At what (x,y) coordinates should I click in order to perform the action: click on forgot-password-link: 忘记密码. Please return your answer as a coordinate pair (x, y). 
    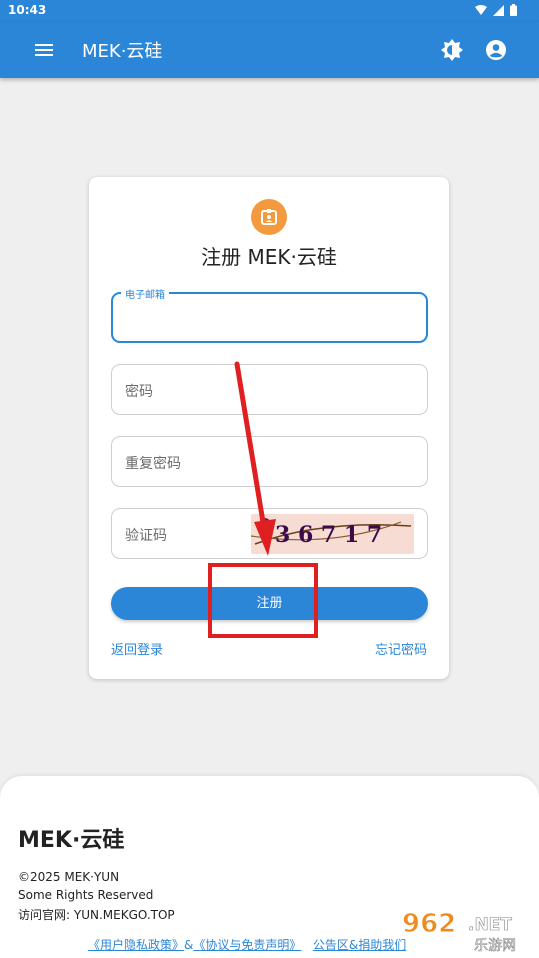
    Looking at the image, I should click on (401, 648).